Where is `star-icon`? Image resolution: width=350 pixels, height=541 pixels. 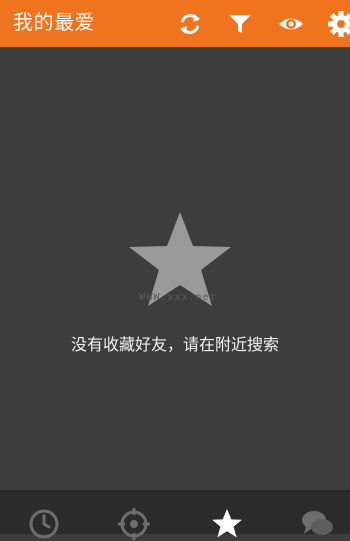 star-icon is located at coordinates (227, 523).